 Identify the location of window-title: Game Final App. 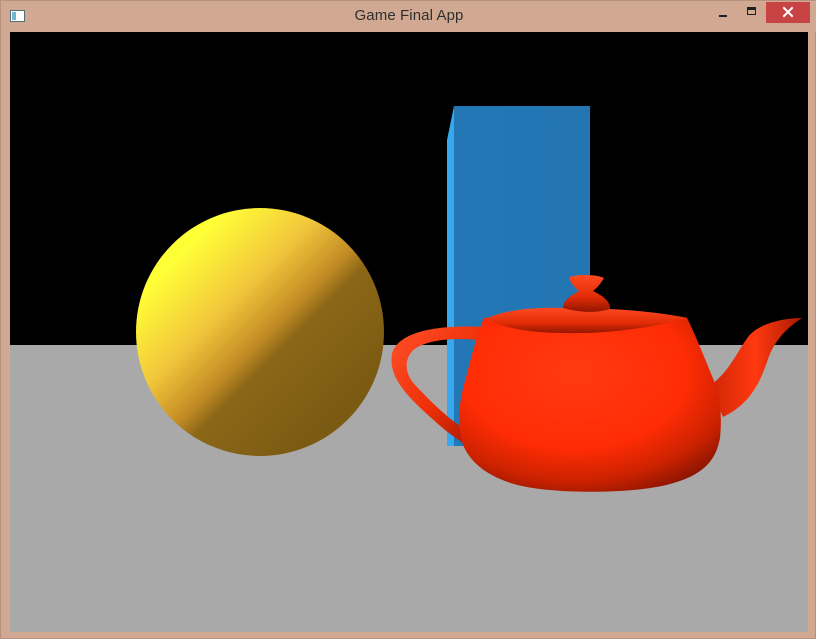
(409, 15).